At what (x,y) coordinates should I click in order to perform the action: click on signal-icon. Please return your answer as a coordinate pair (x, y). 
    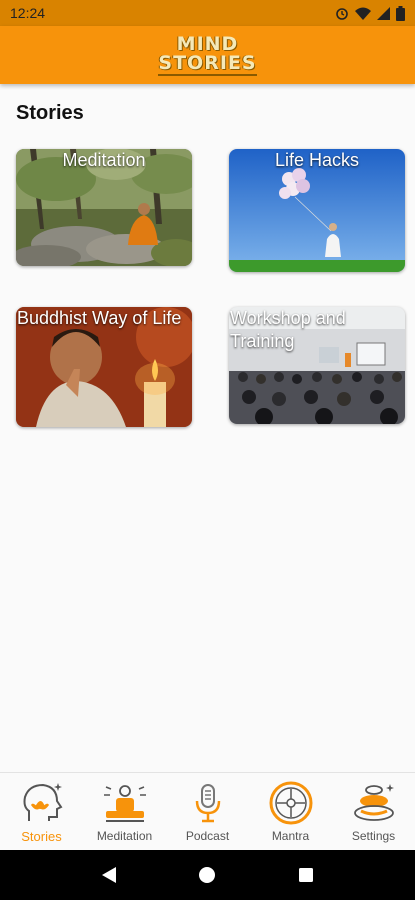
    Looking at the image, I should click on (383, 13).